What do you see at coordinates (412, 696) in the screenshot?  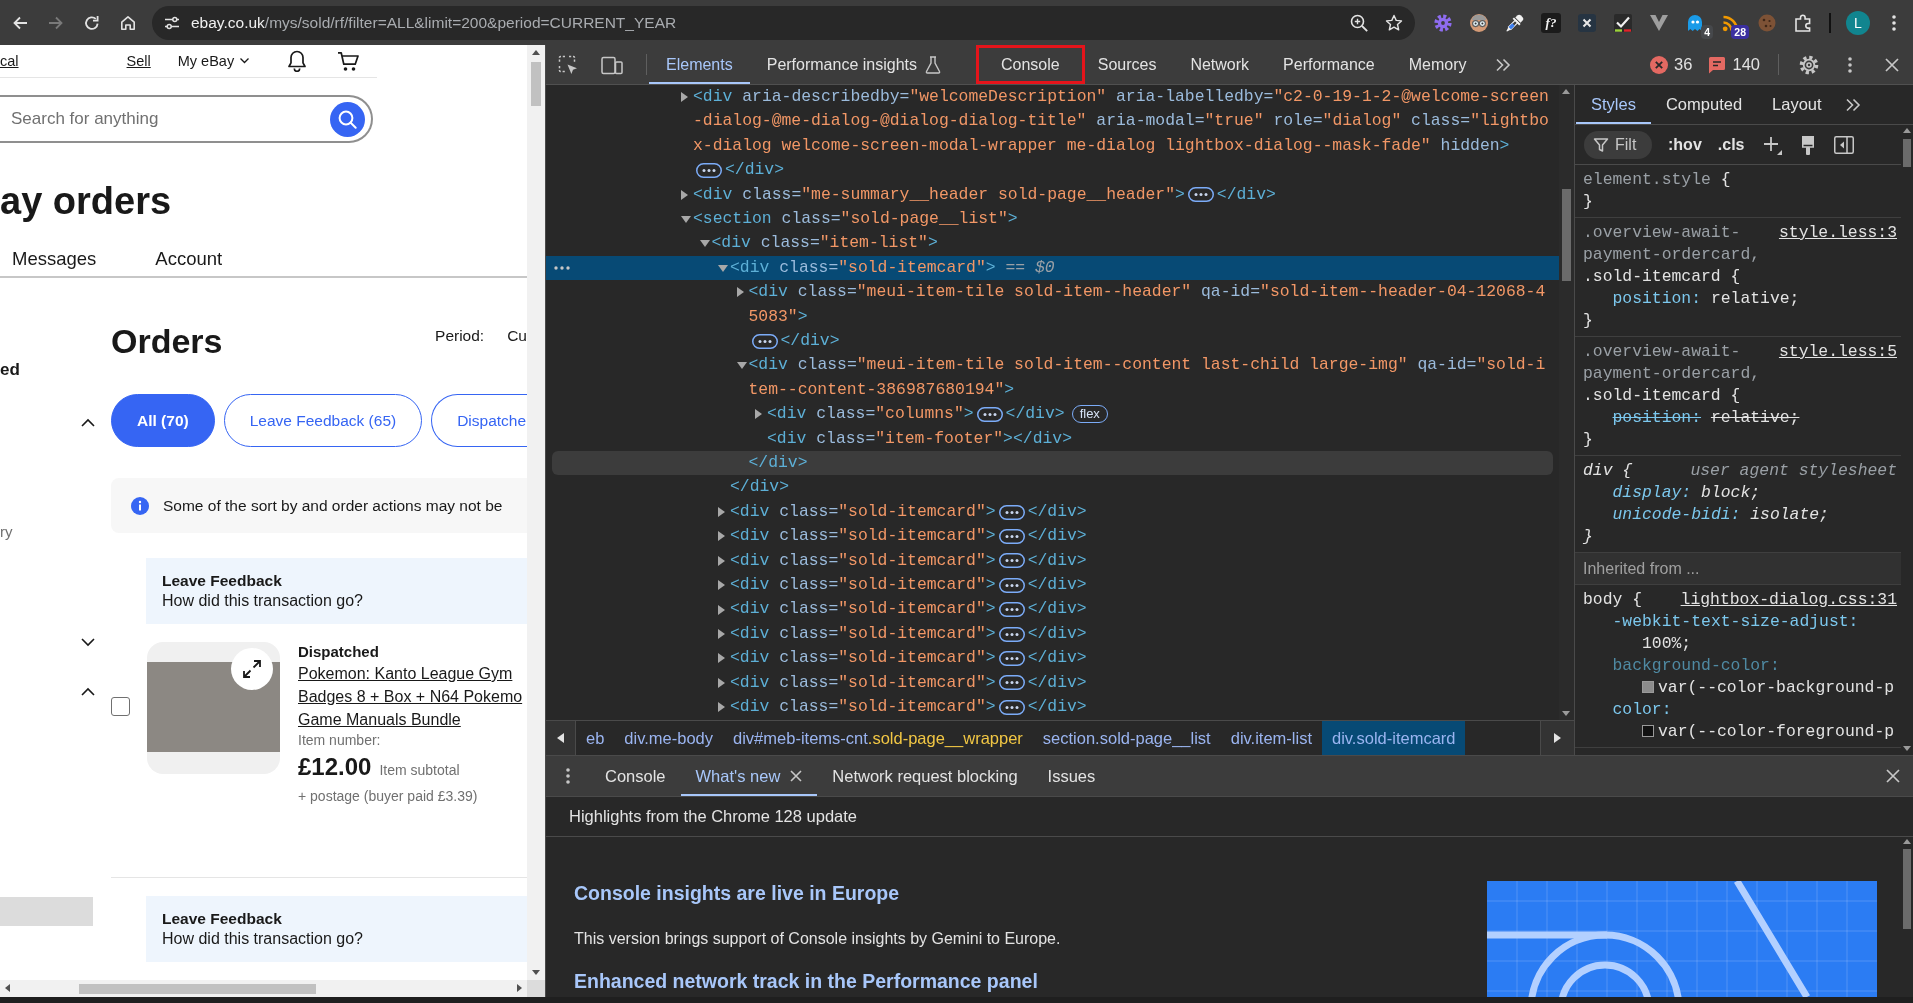 I see `item-title-link: Pokemon: Kanto League Gym Badges 8 + Box + N64 Pokemo Game Manuals Bundle` at bounding box center [412, 696].